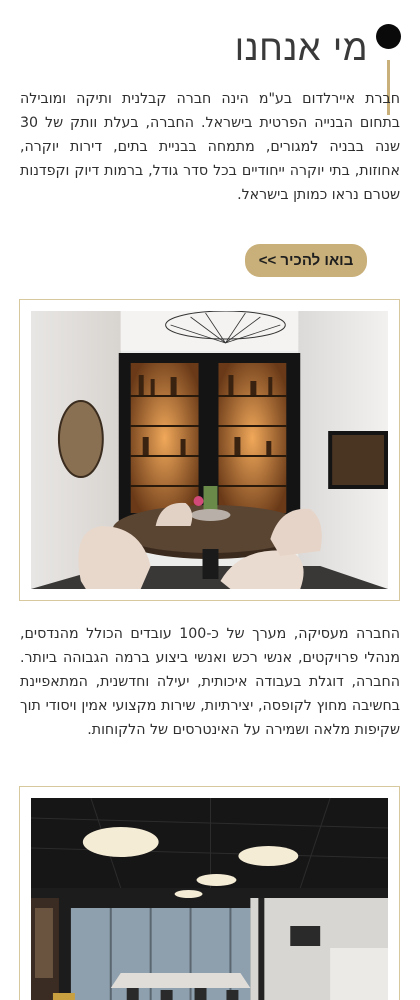 Image resolution: width=420 pixels, height=1000 pixels. Describe the element at coordinates (306, 260) in the screenshot. I see `learn-more-button: בואו להכיר >>` at that location.